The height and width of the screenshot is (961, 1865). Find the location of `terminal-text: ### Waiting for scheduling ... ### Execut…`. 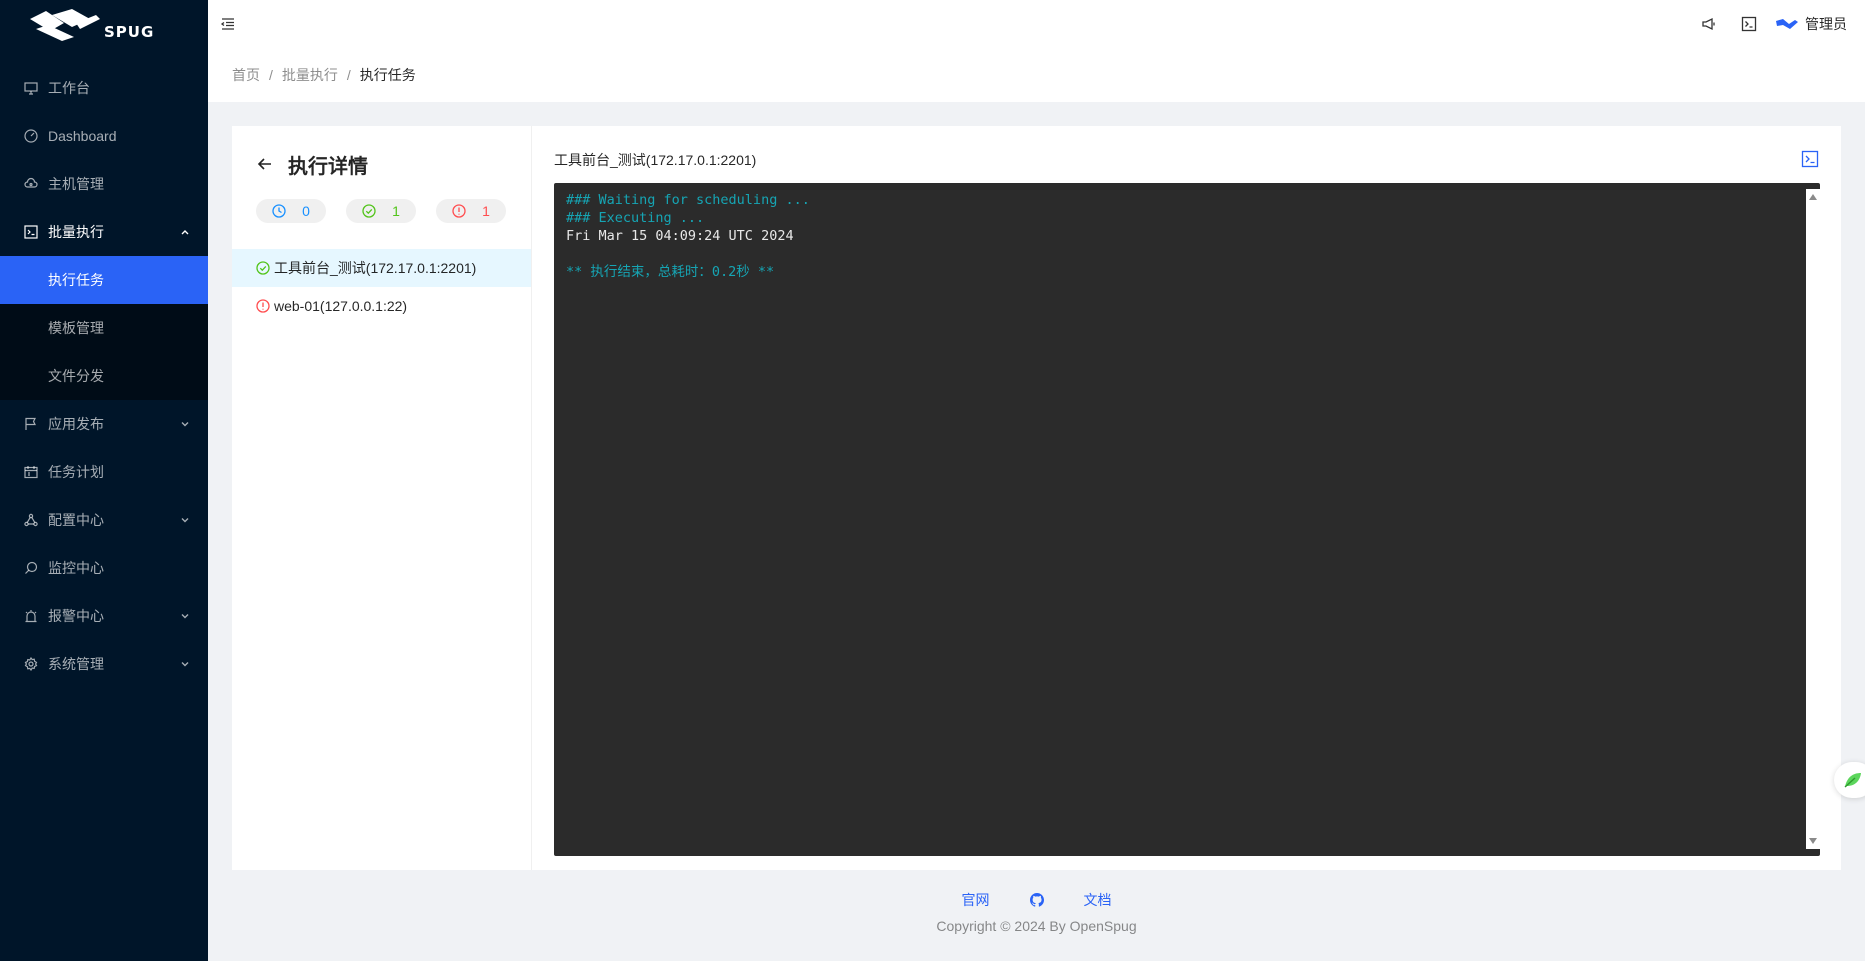

terminal-text: ### Waiting for scheduling ... ### Execut… is located at coordinates (688, 236).